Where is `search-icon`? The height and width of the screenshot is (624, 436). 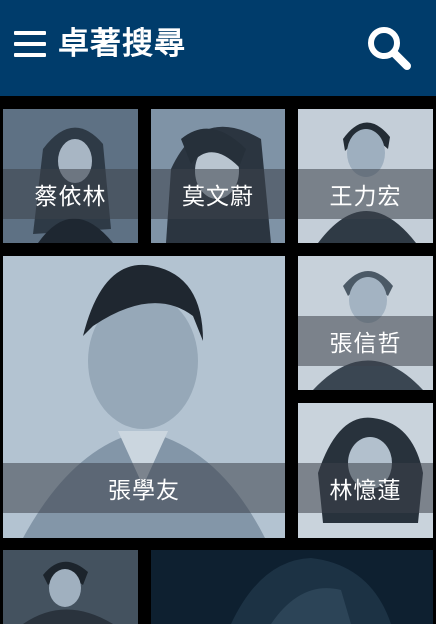
search-icon is located at coordinates (389, 48).